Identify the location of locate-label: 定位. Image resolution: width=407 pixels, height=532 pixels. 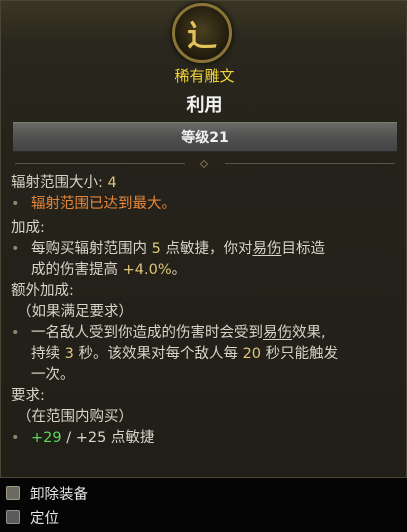
(44, 518).